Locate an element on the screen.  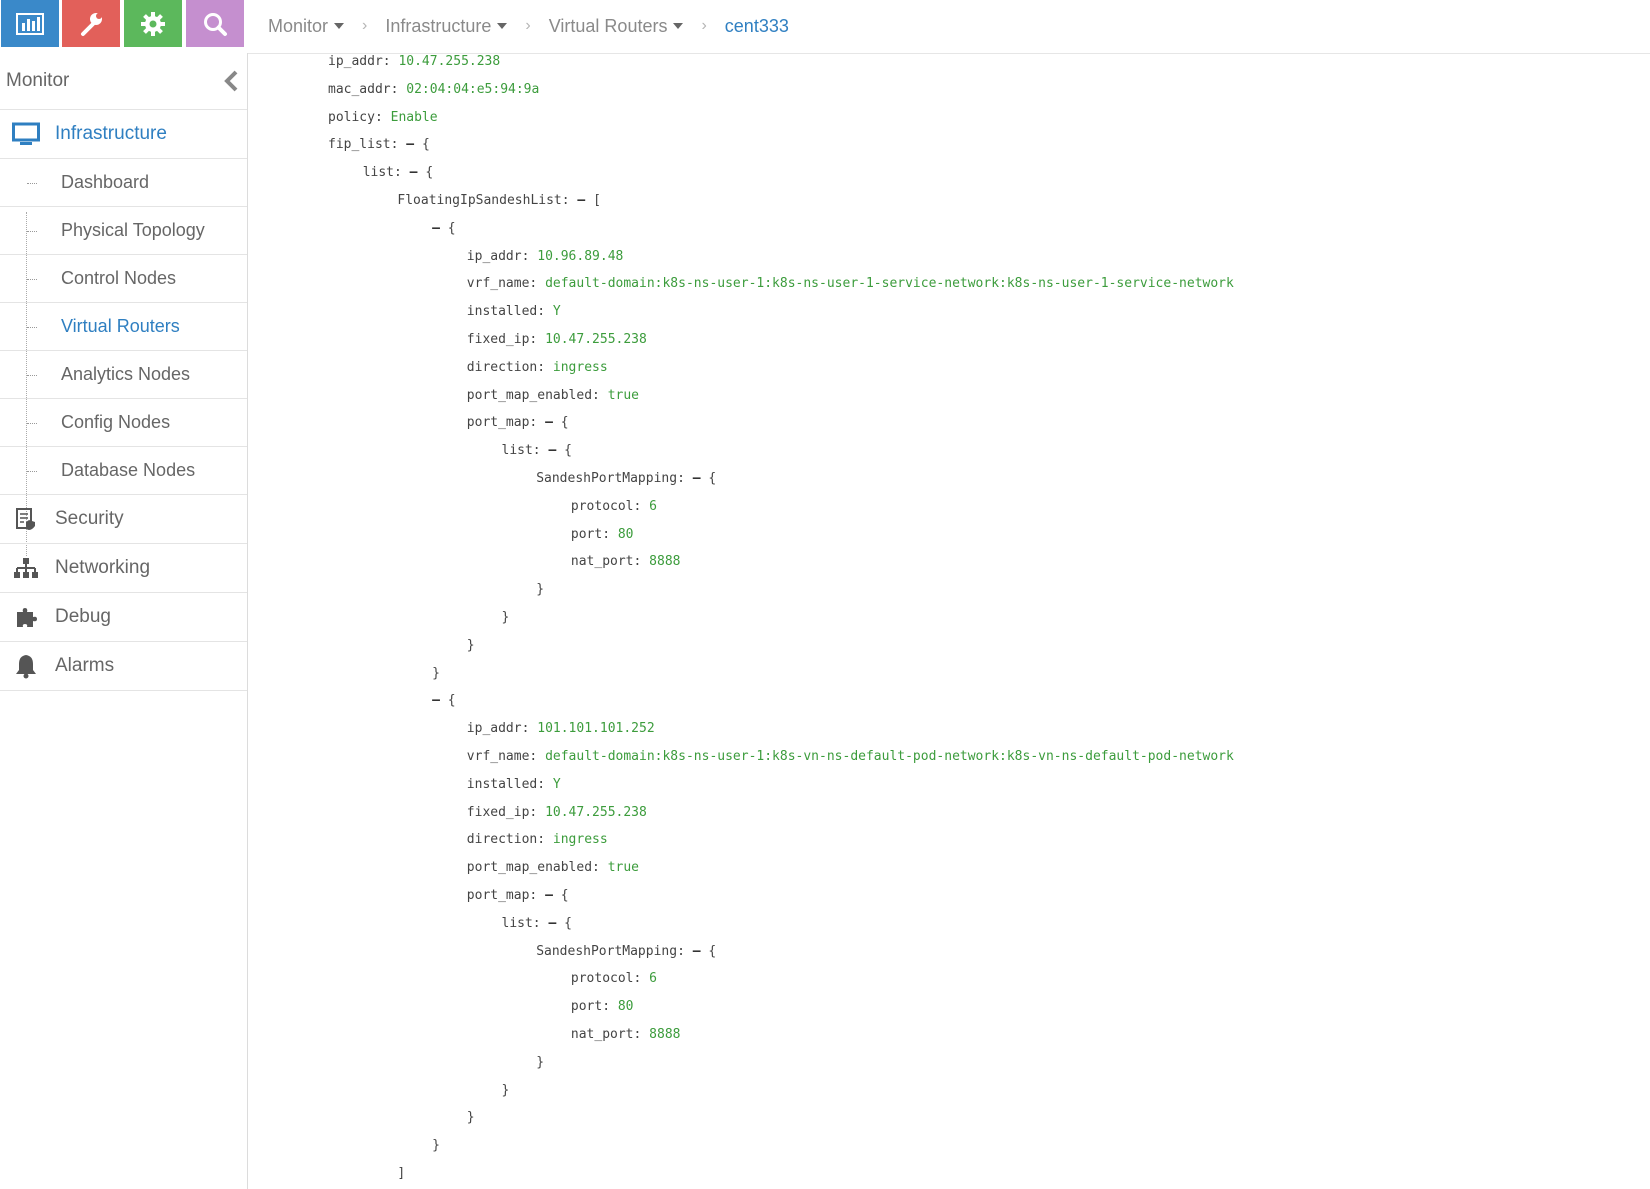
monitor-button is located at coordinates (30, 23).